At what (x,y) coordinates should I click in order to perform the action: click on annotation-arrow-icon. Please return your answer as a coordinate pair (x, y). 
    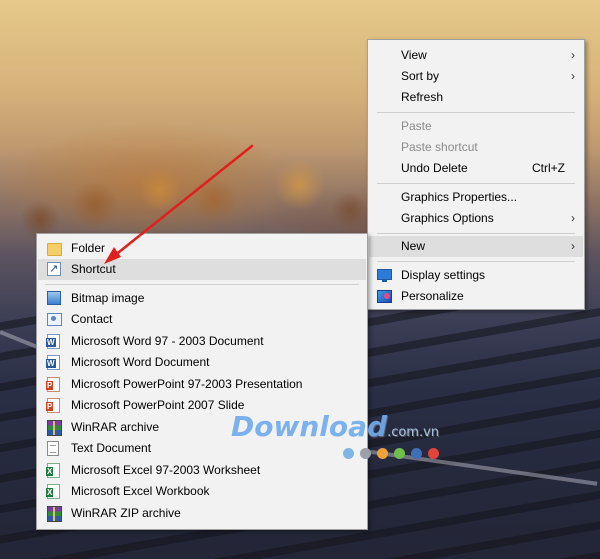
    Looking at the image, I should click on (179, 204).